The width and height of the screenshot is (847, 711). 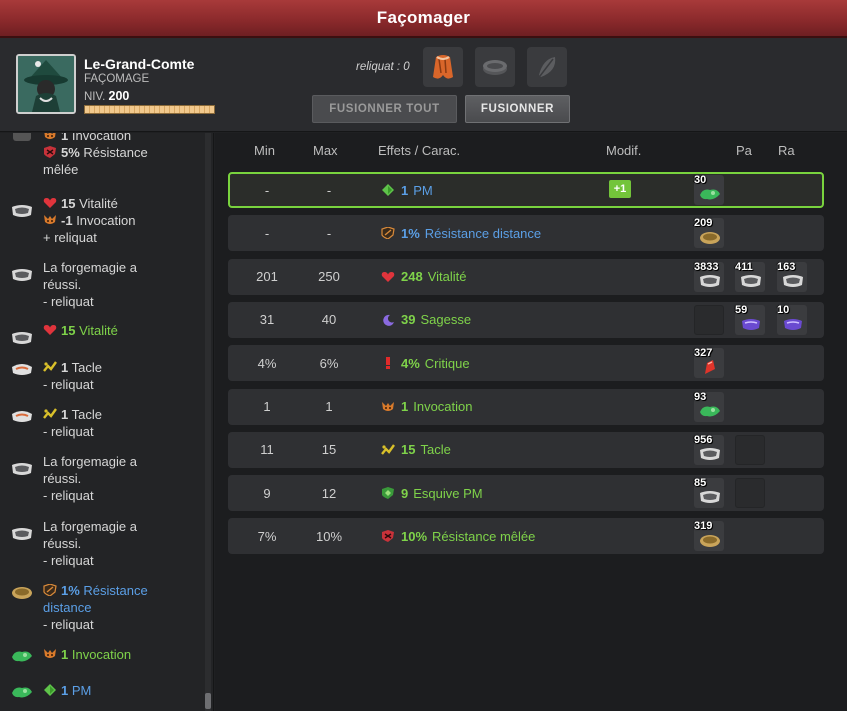 I want to click on effect-label: Sagesse, so click(x=446, y=320).